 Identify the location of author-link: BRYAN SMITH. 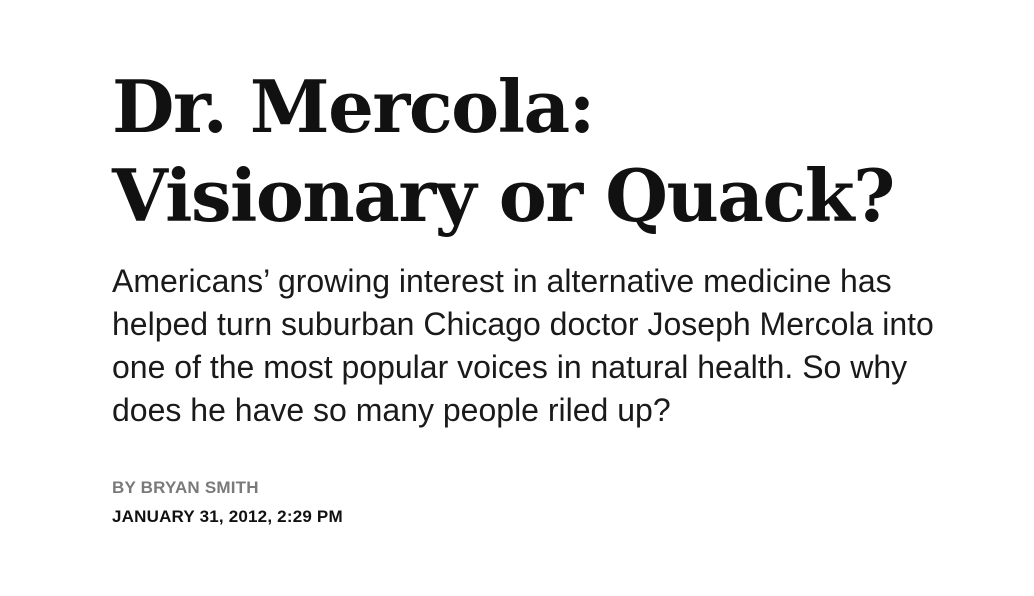
(200, 487).